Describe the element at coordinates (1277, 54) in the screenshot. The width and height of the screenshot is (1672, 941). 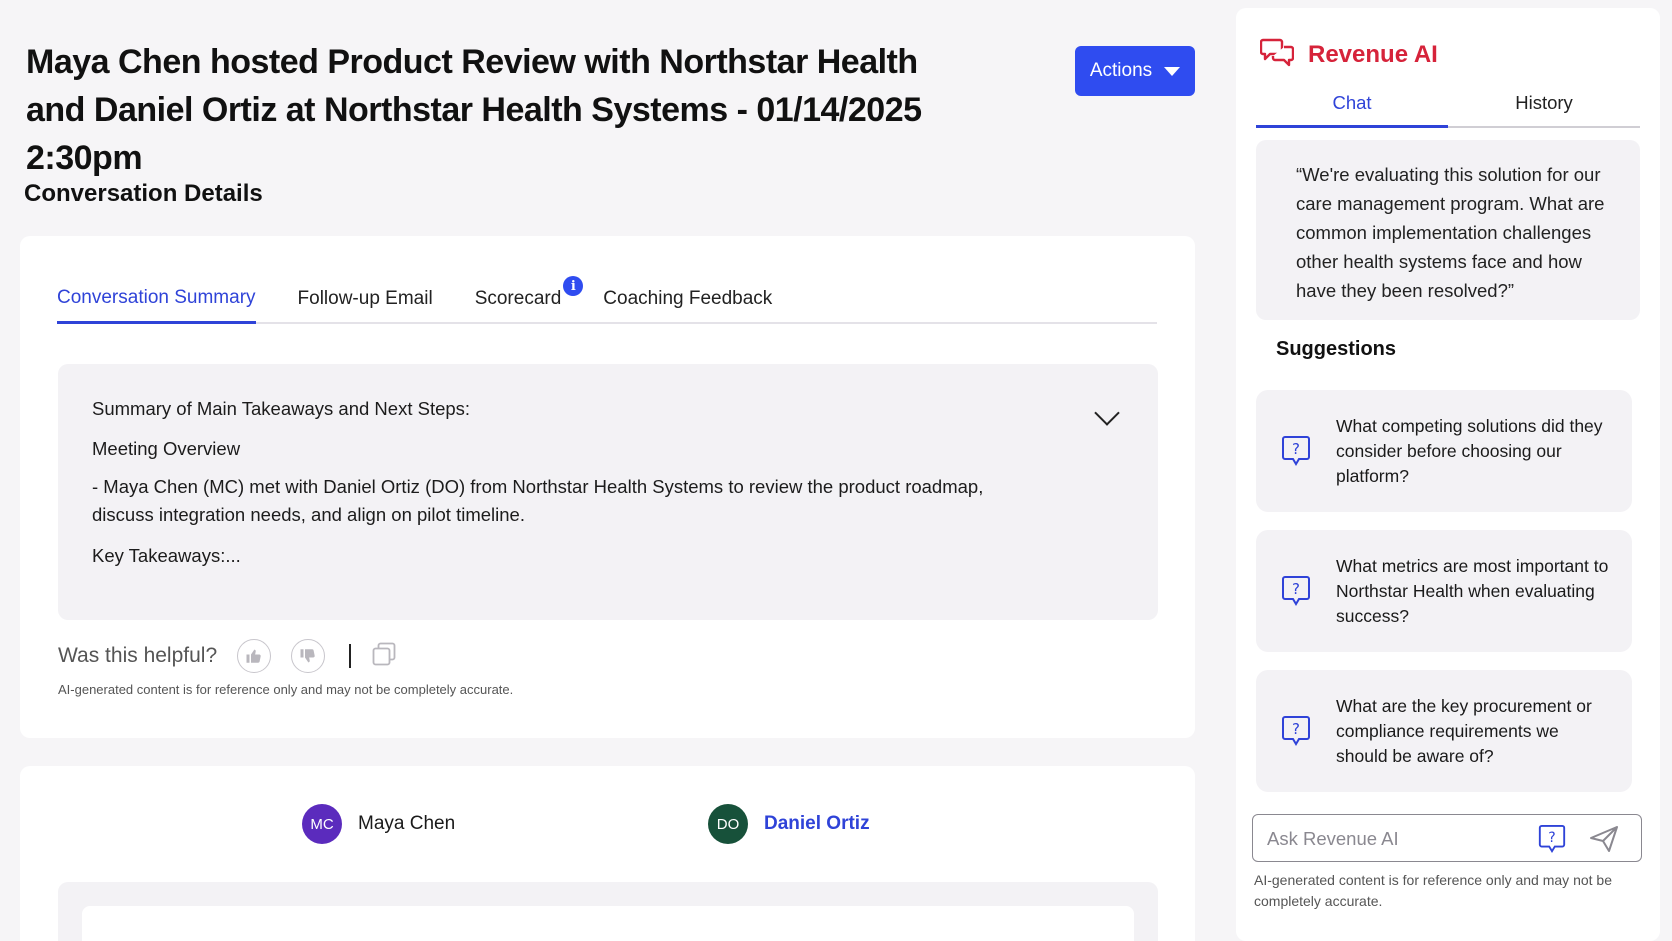
I see `chat-bubbles-icon` at that location.